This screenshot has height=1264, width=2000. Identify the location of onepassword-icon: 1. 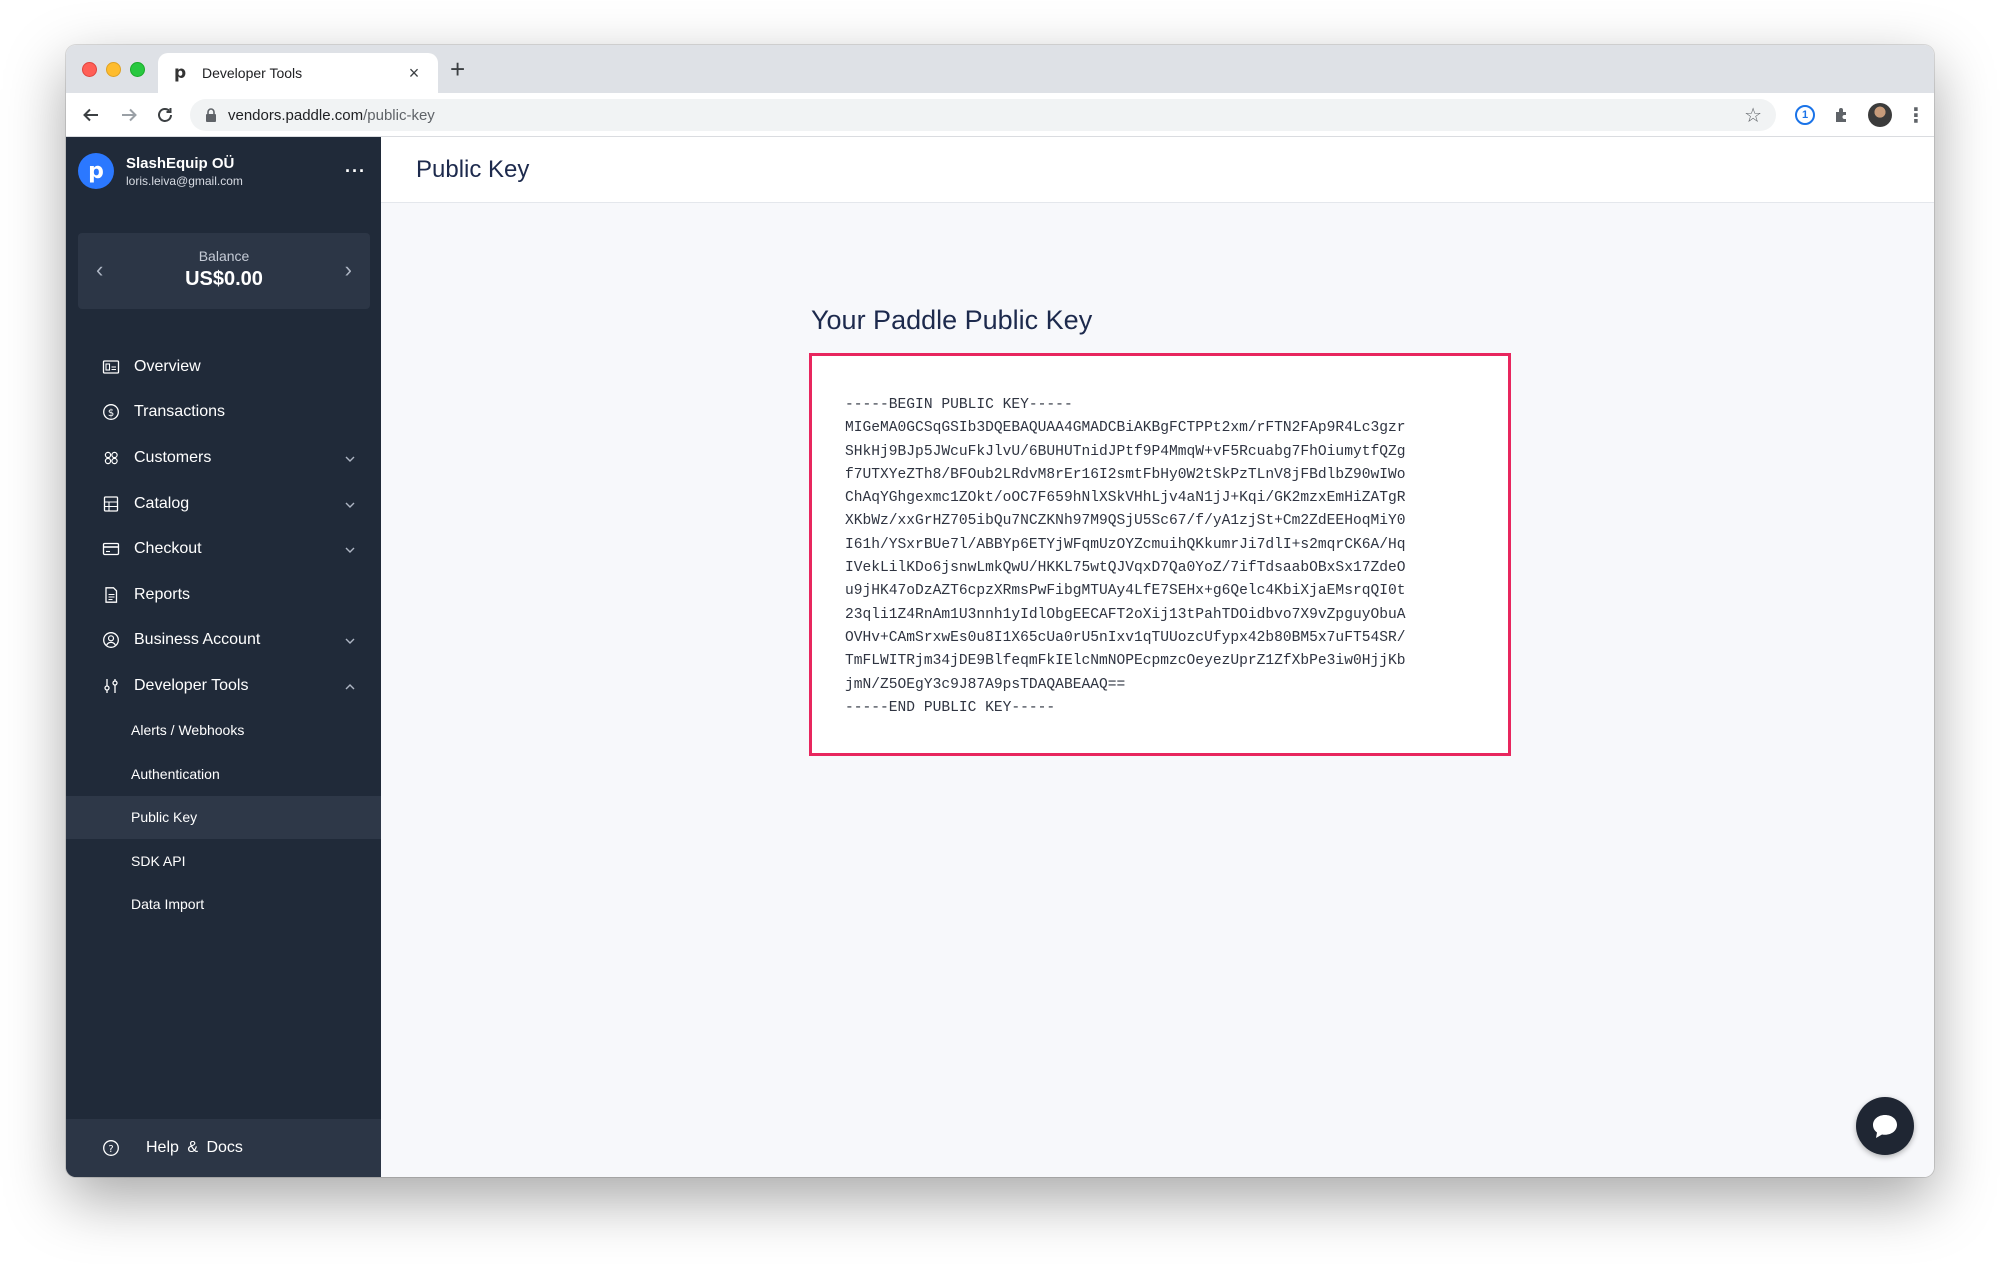
(1805, 115).